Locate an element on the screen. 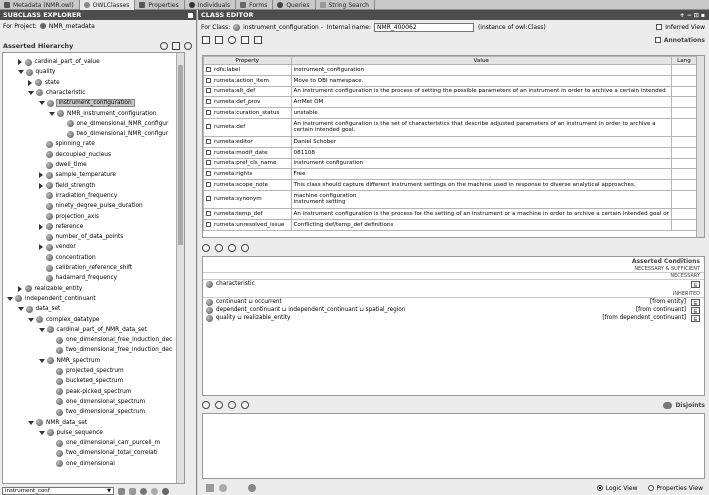  annotations-scrollbar is located at coordinates (700, 146).